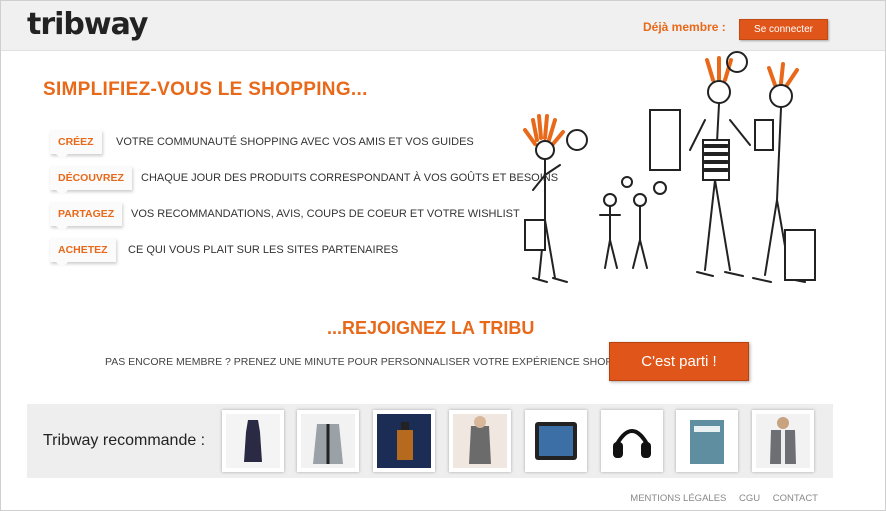 The width and height of the screenshot is (886, 511). What do you see at coordinates (76, 145) in the screenshot?
I see `tag-creez: CRÉEZ` at bounding box center [76, 145].